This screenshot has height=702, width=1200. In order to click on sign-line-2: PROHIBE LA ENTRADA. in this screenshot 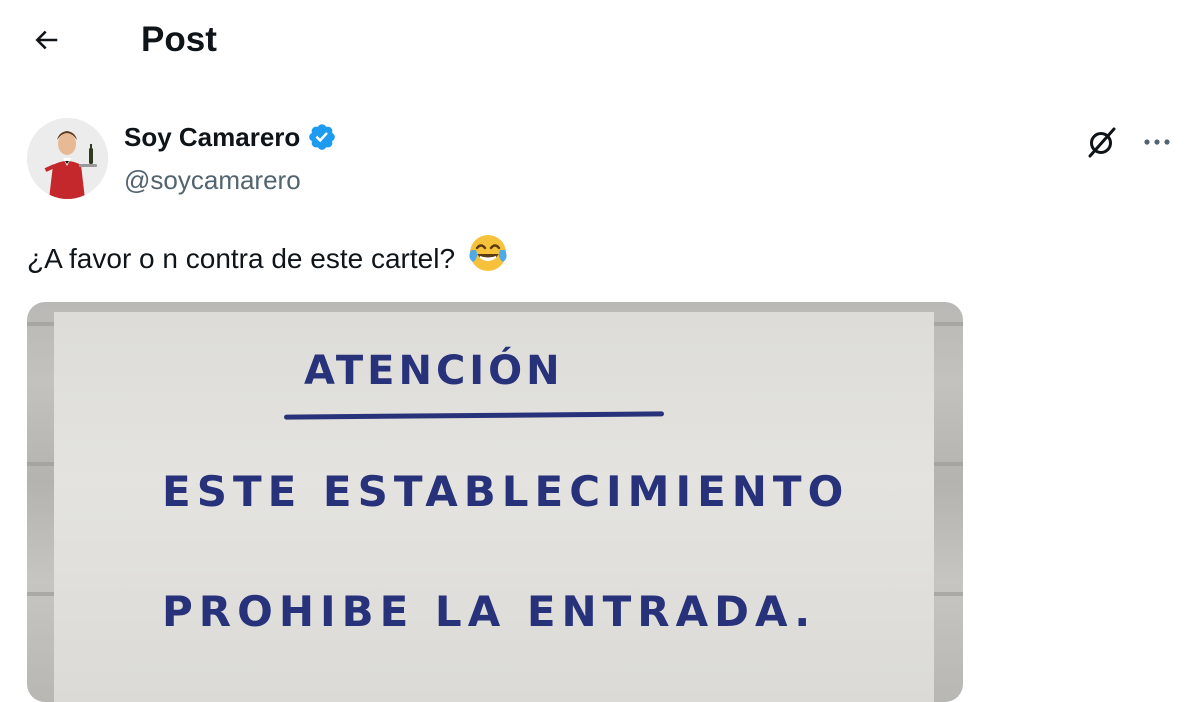, I will do `click(489, 611)`.